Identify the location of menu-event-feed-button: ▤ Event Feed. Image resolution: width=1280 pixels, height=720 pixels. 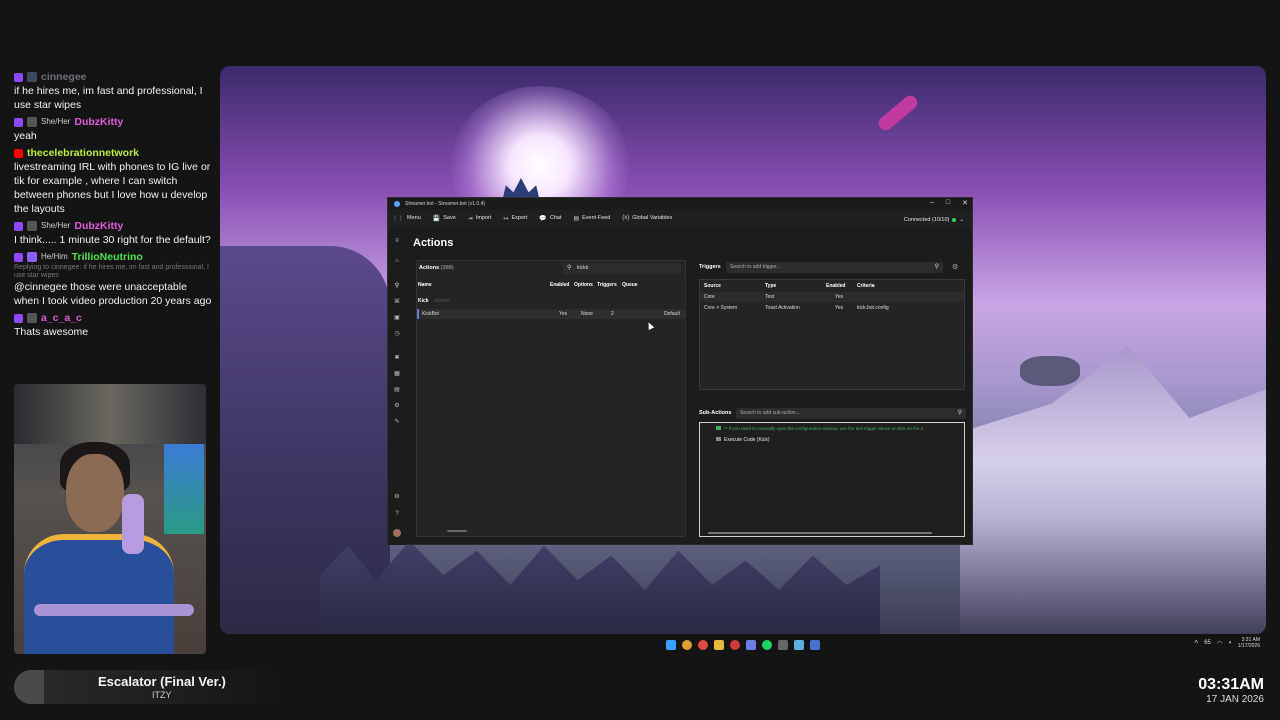
(591, 218).